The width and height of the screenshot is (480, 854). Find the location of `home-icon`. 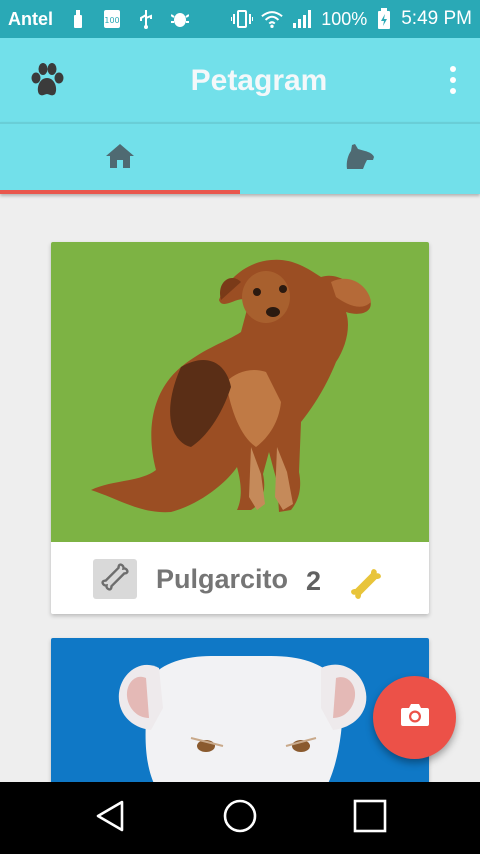

home-icon is located at coordinates (120, 158).